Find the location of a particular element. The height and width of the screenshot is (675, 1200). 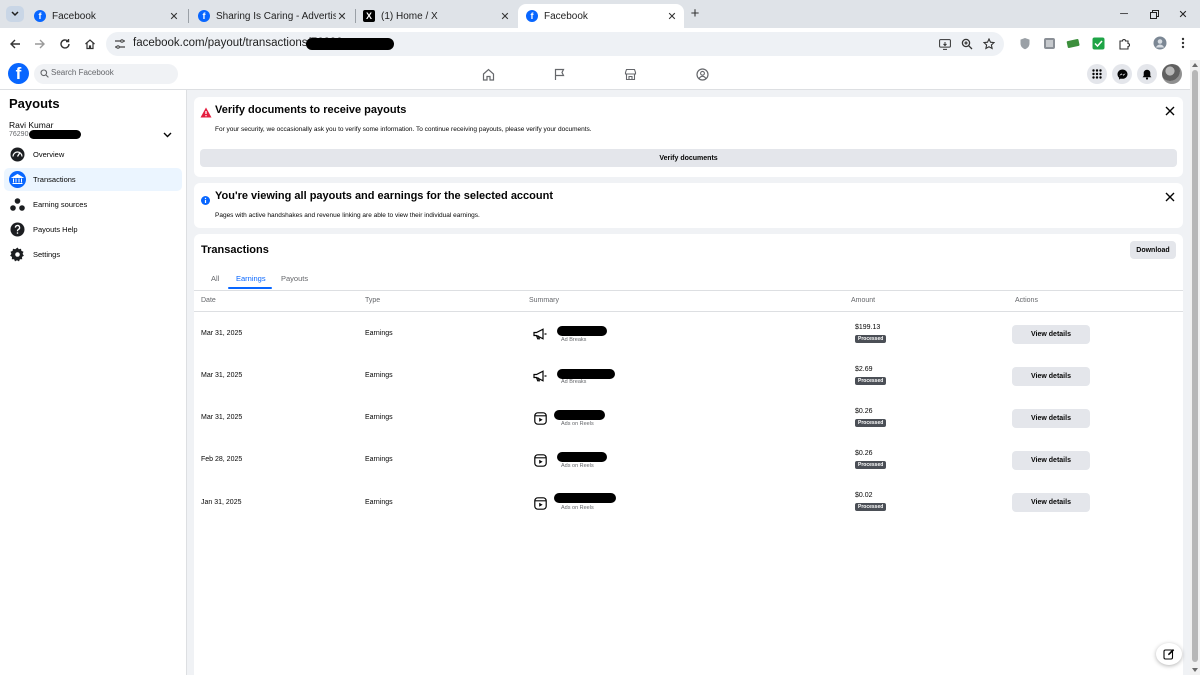

sidebar-item-label: Payouts Help is located at coordinates (55, 229).